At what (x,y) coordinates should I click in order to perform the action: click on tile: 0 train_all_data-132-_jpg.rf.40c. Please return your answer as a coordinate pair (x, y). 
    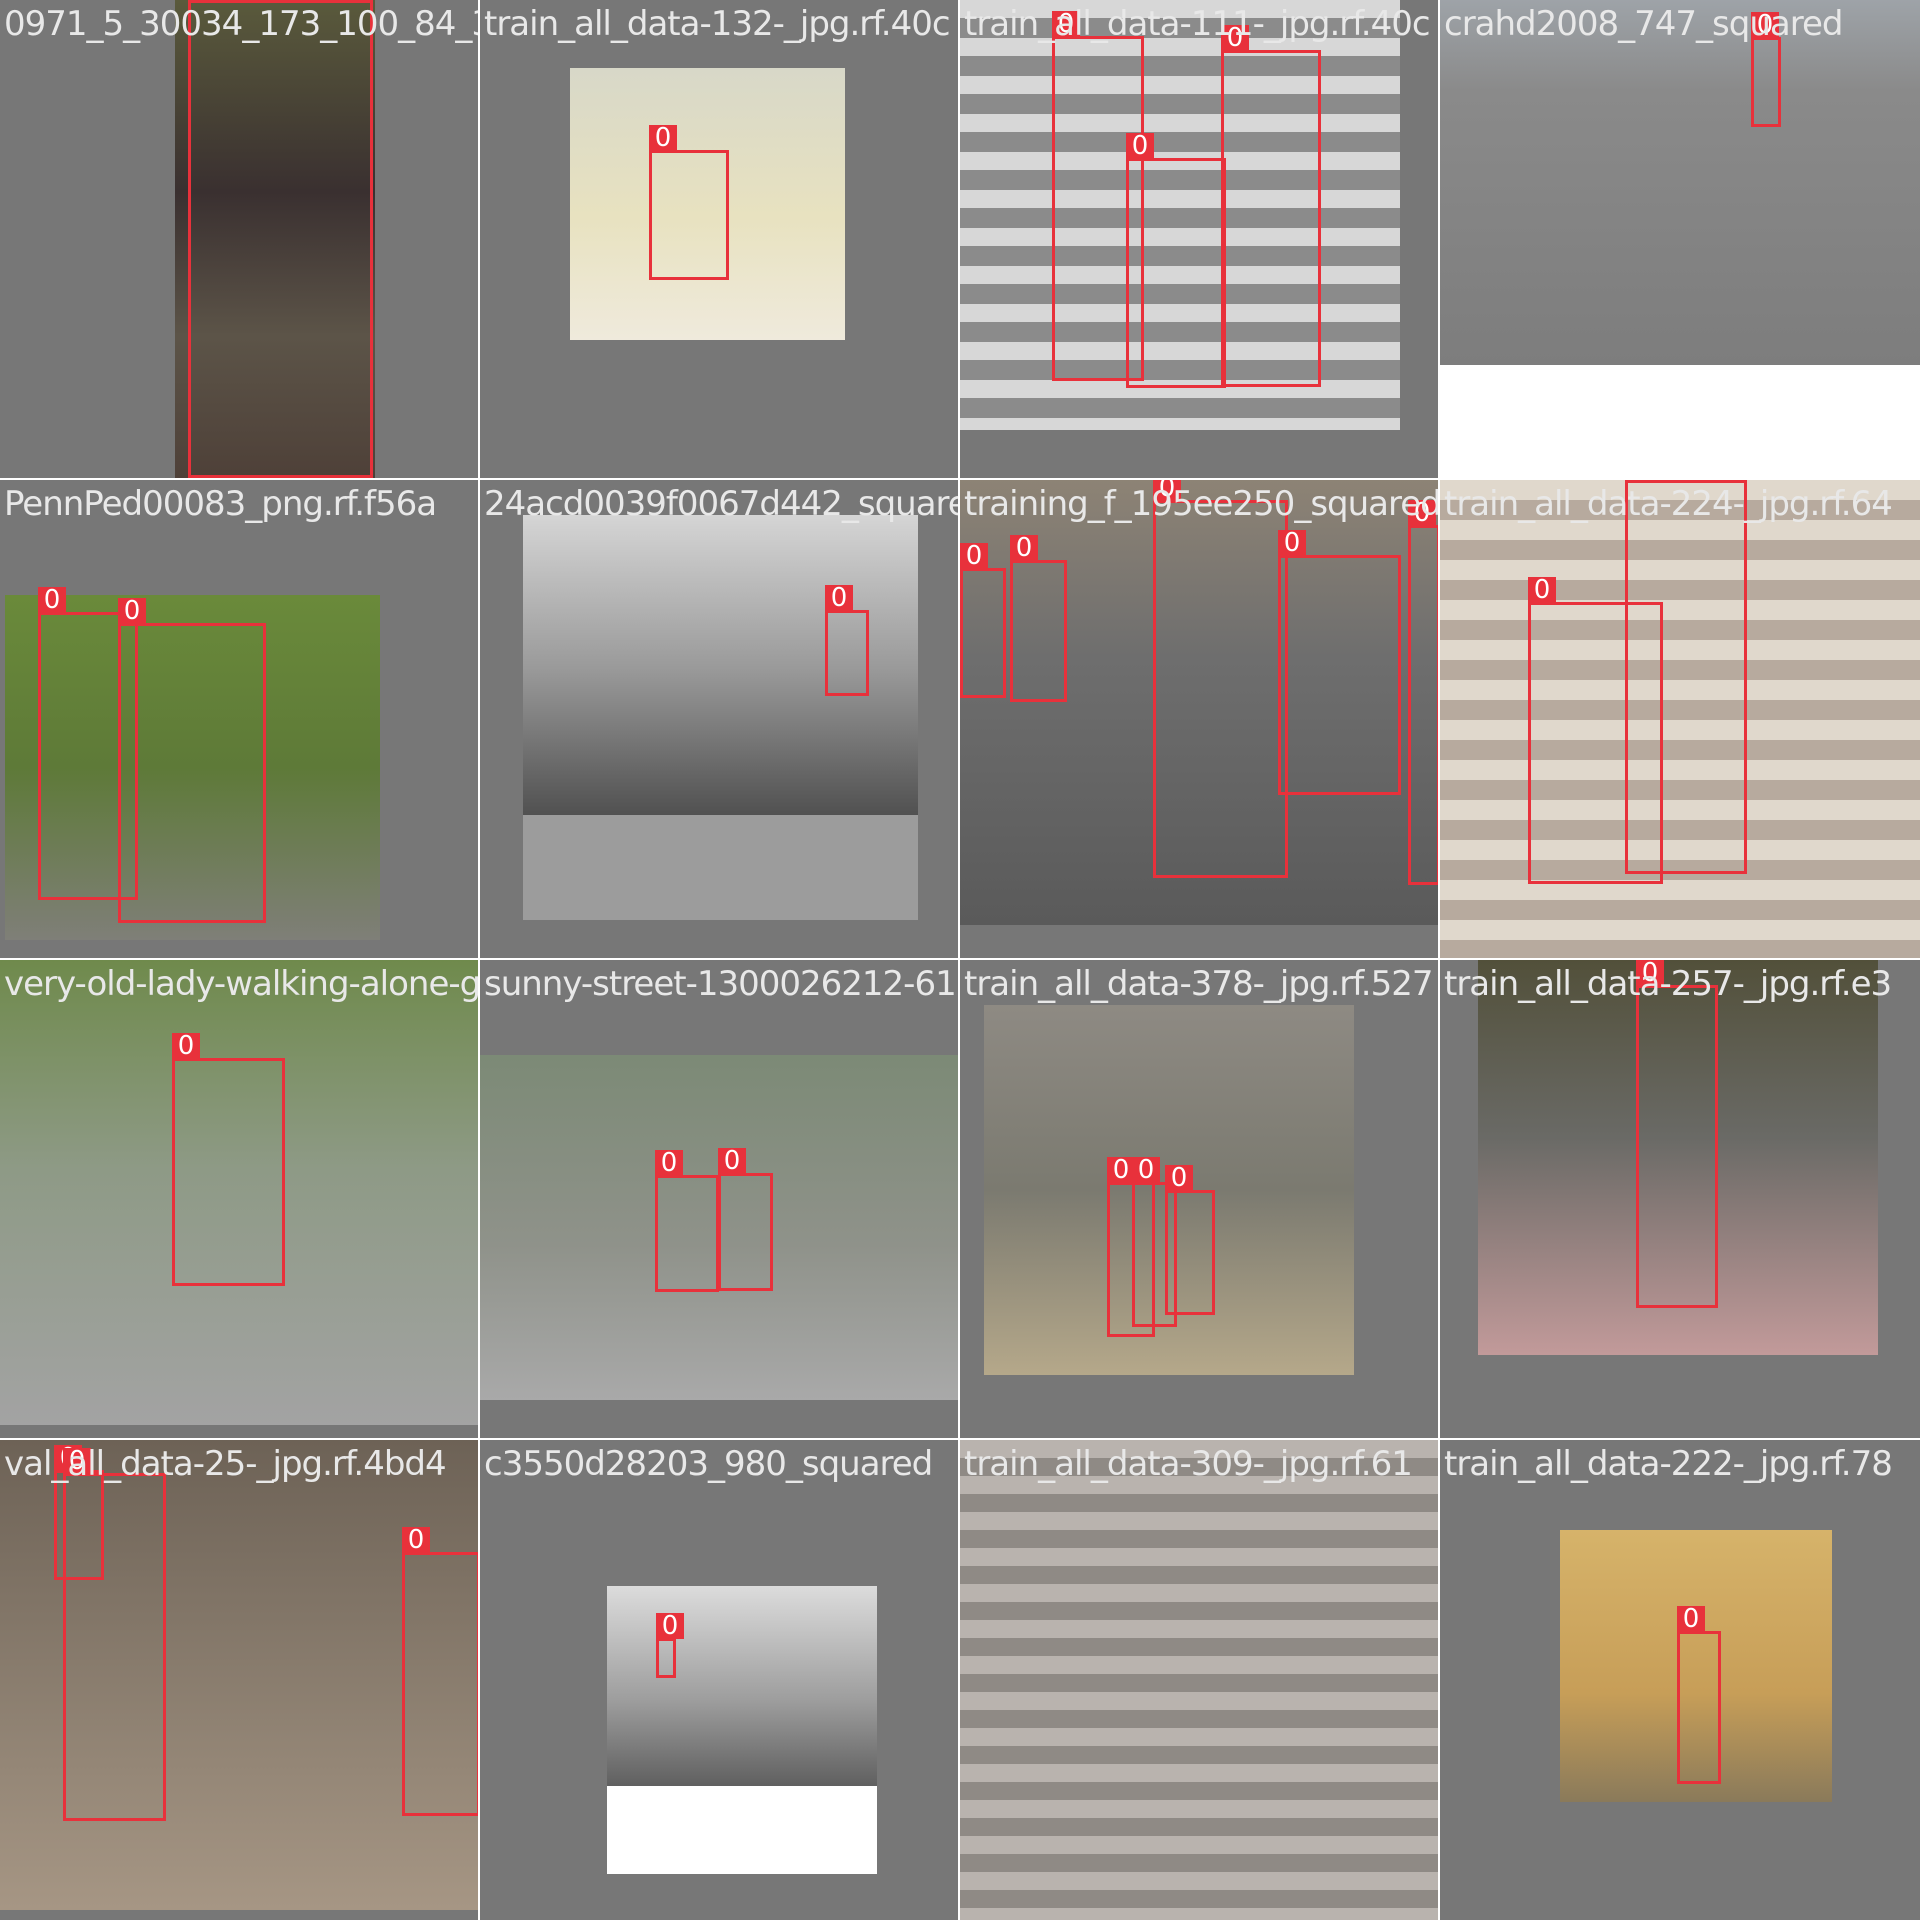
    Looking at the image, I should click on (720, 241).